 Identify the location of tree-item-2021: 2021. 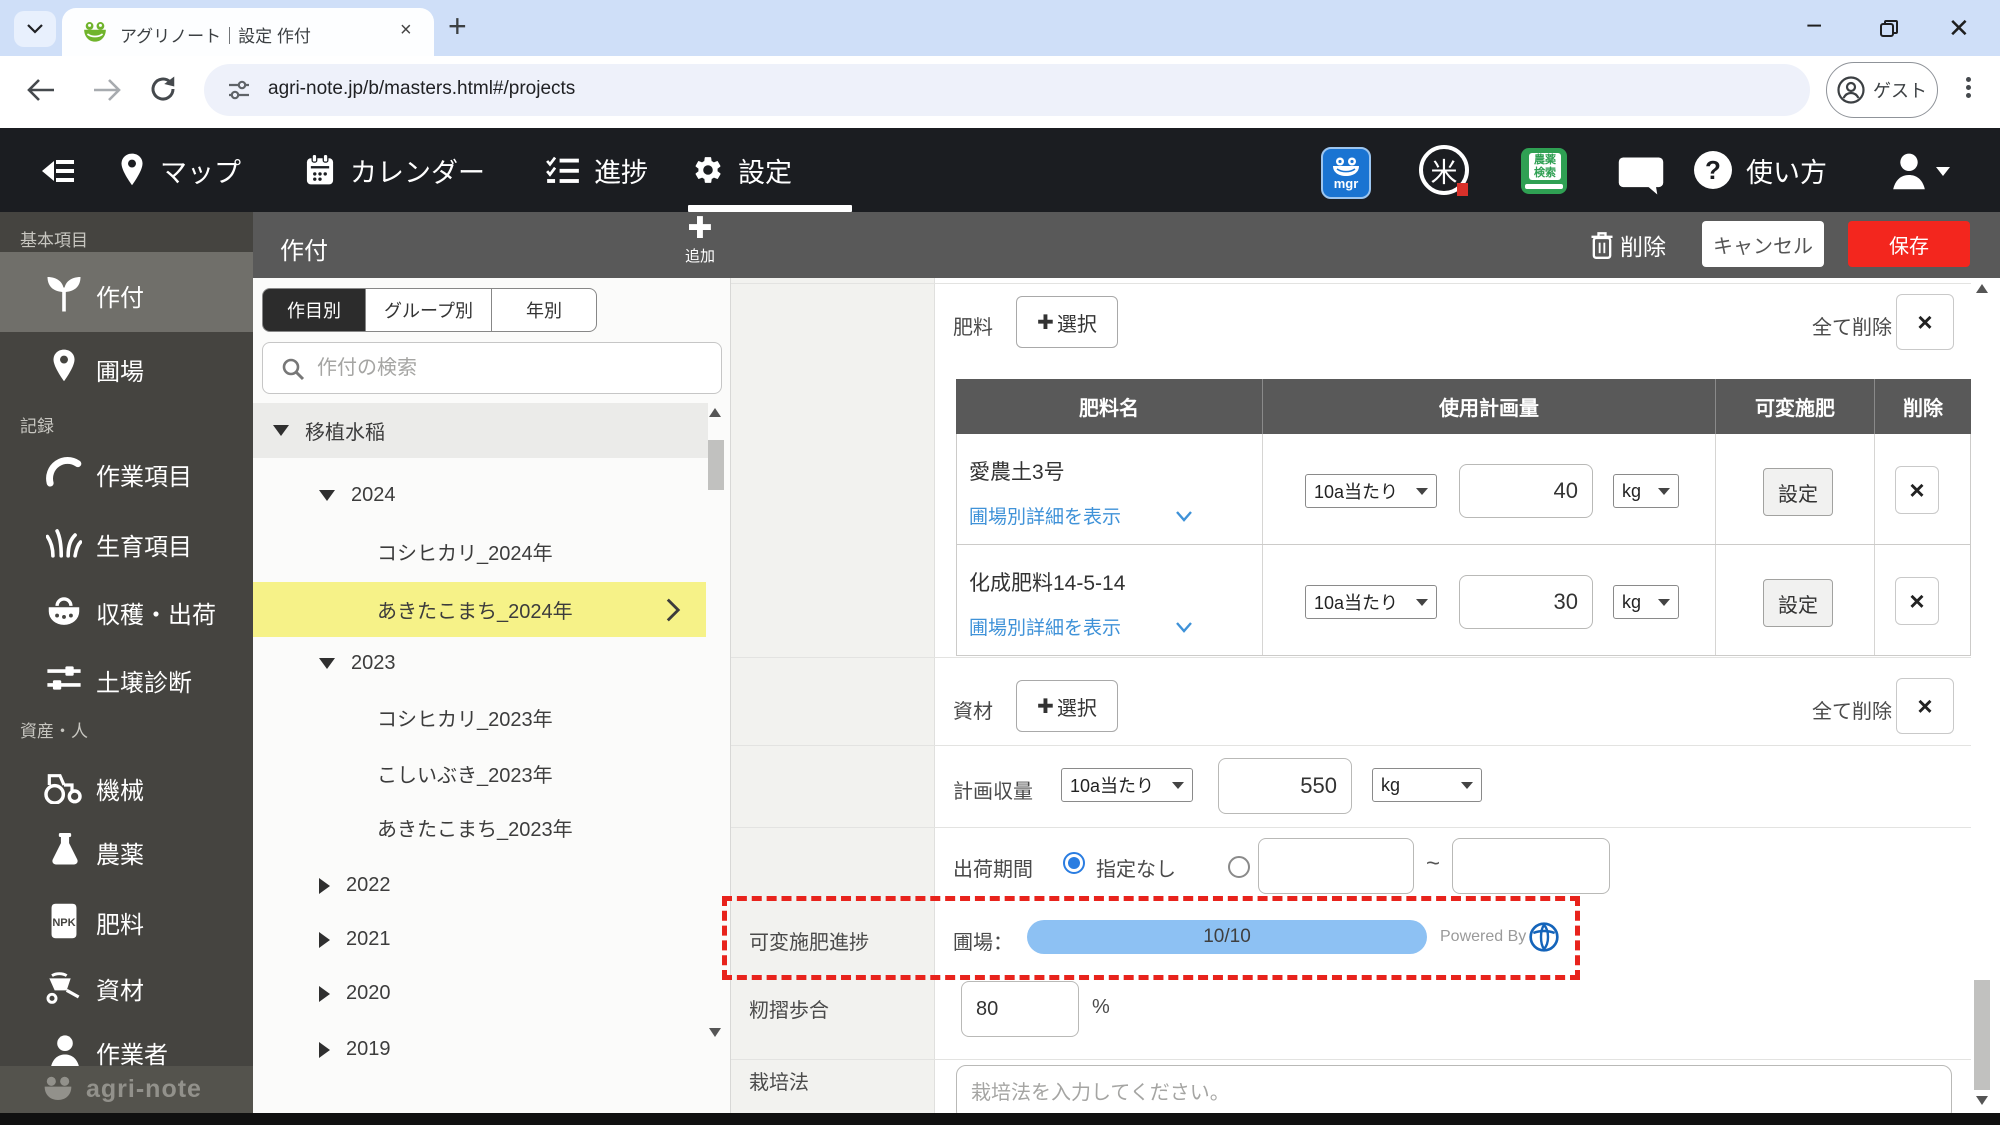
(480, 939).